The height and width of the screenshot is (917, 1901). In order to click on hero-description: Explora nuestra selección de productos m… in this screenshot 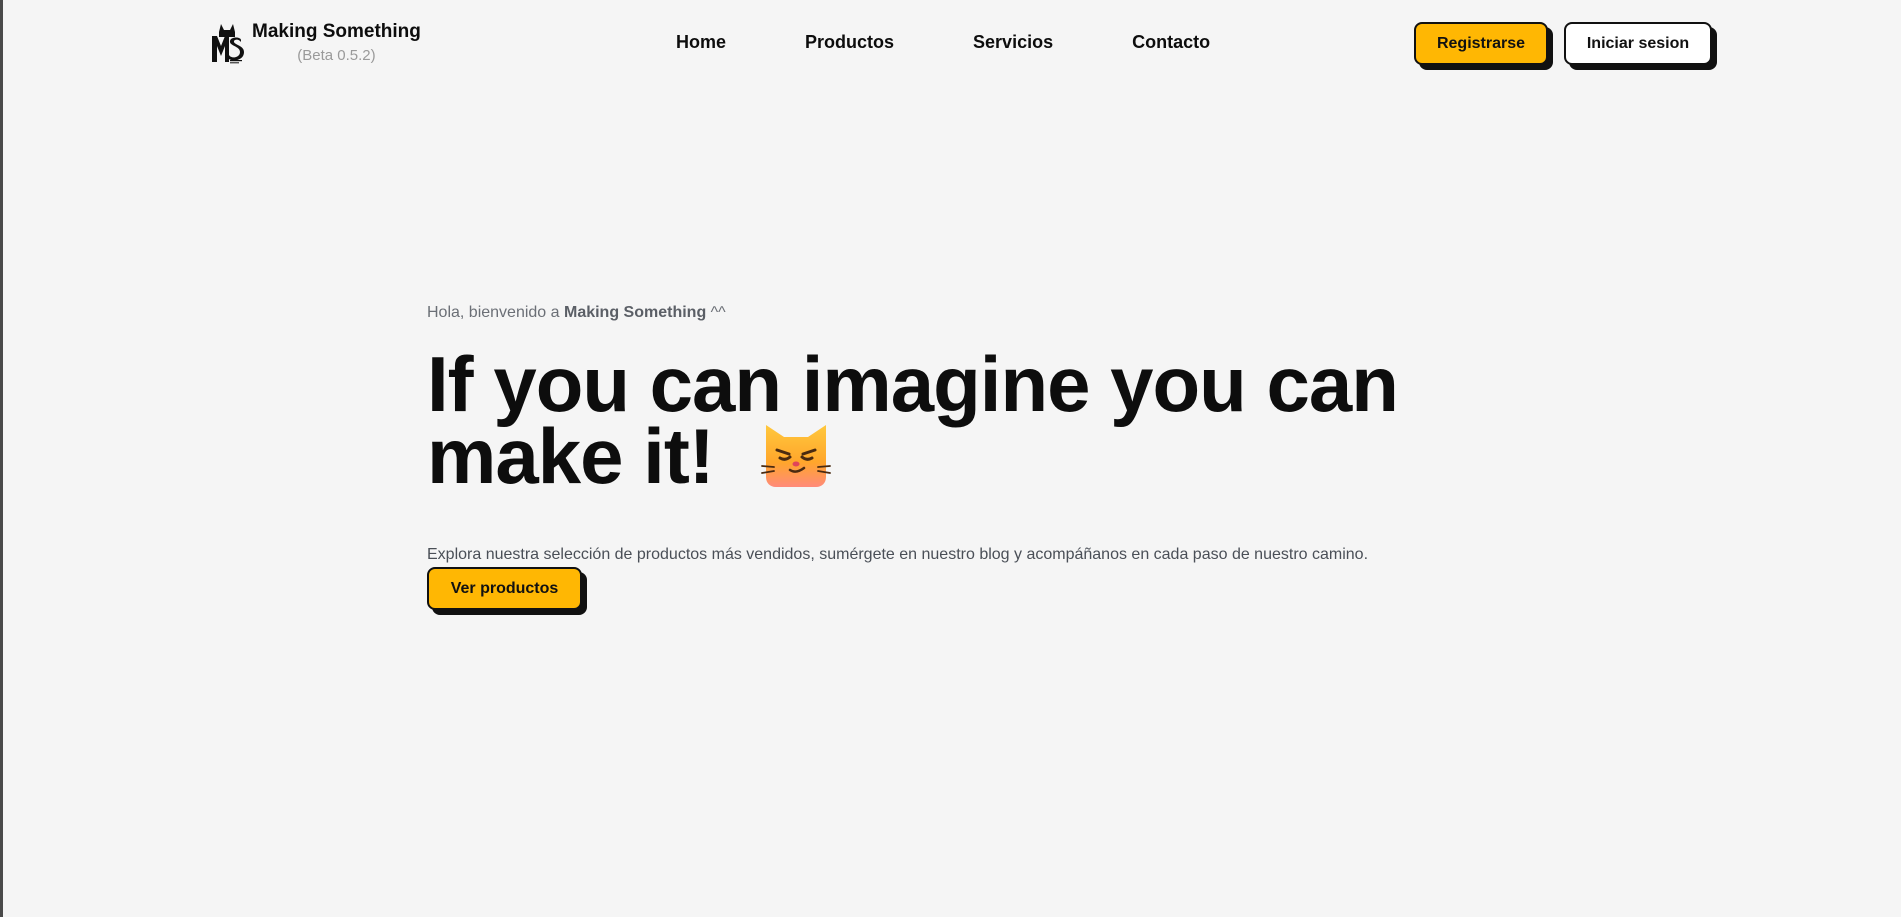, I will do `click(898, 555)`.